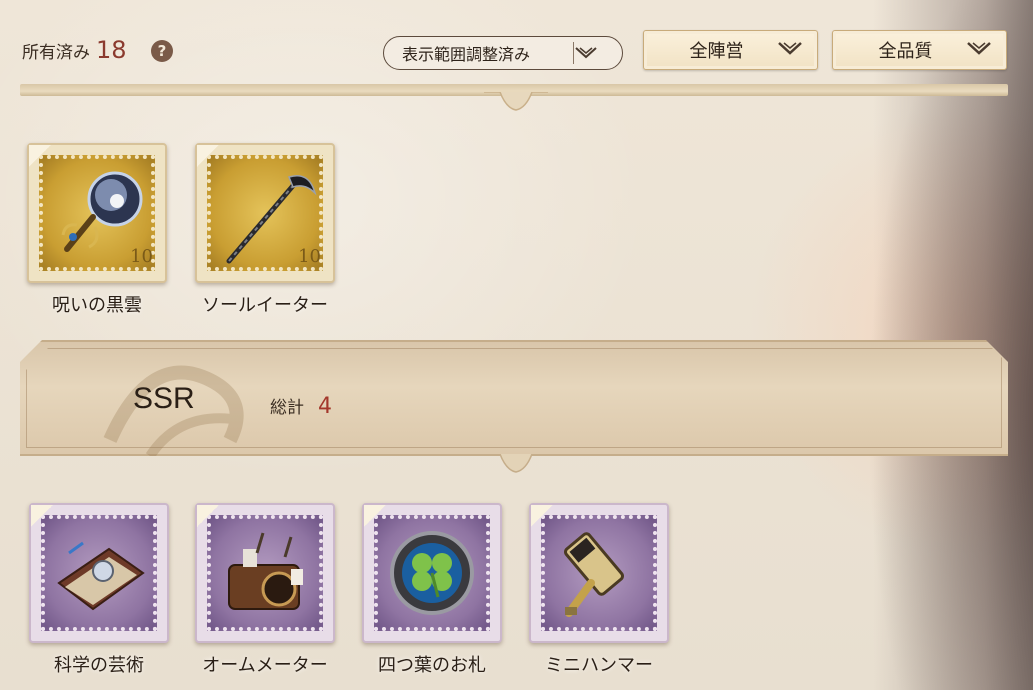 Image resolution: width=1033 pixels, height=690 pixels. Describe the element at coordinates (287, 408) in the screenshot. I see `ssr-total-label: 総計` at that location.